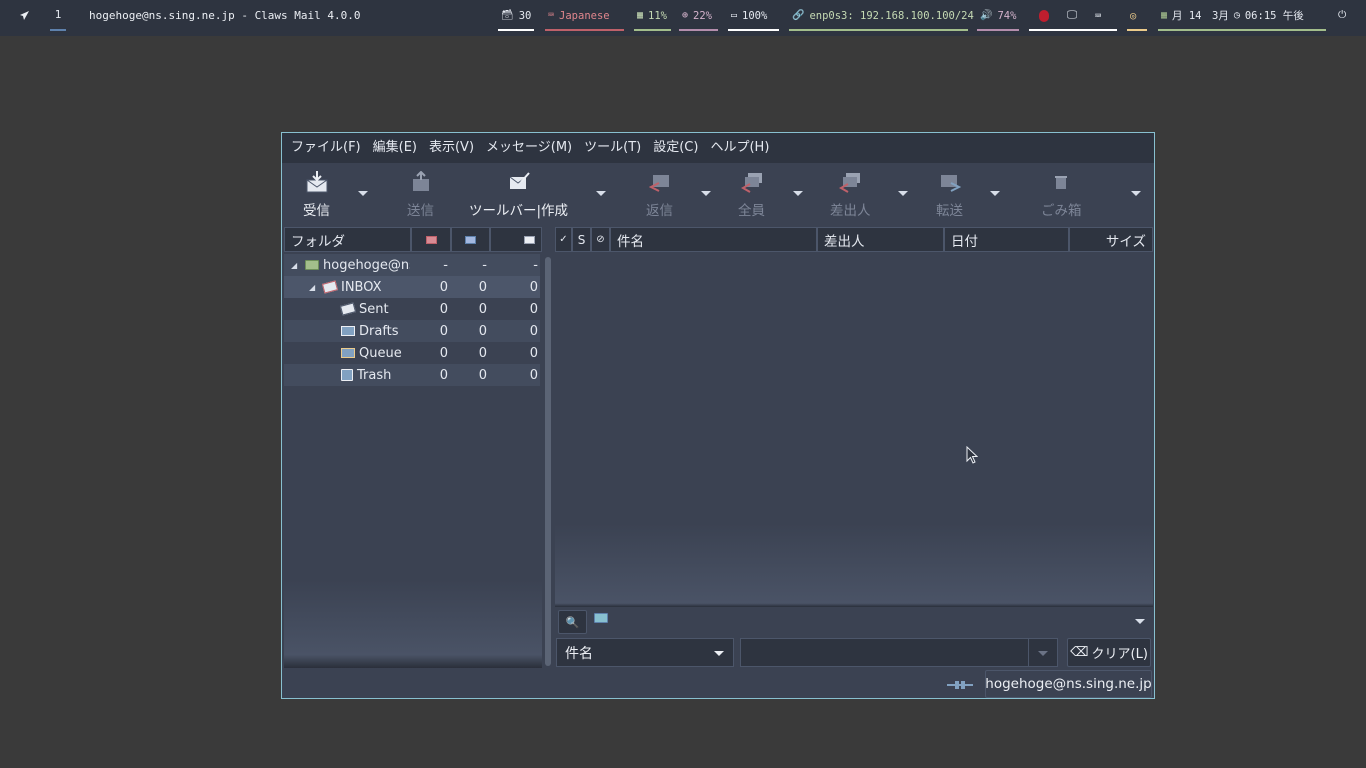 This screenshot has height=768, width=1366. I want to click on folder-name: INBOX, so click(361, 287).